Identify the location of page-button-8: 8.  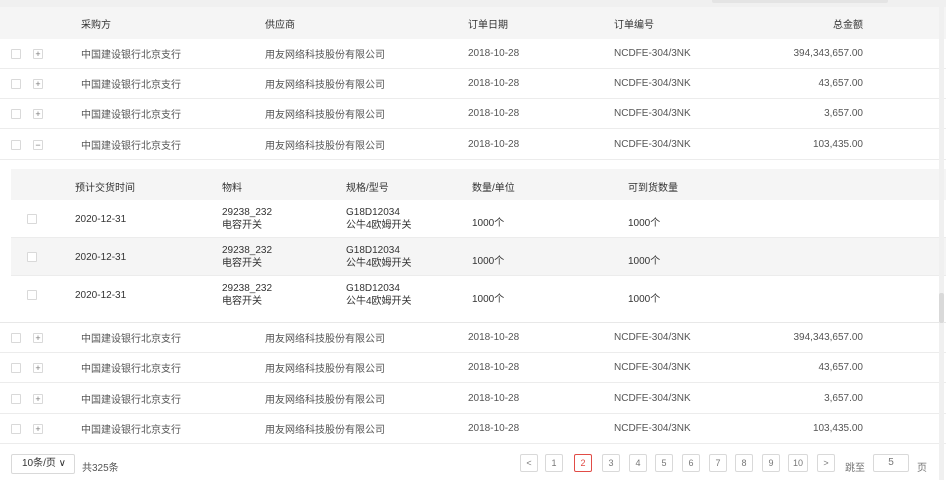
(744, 463).